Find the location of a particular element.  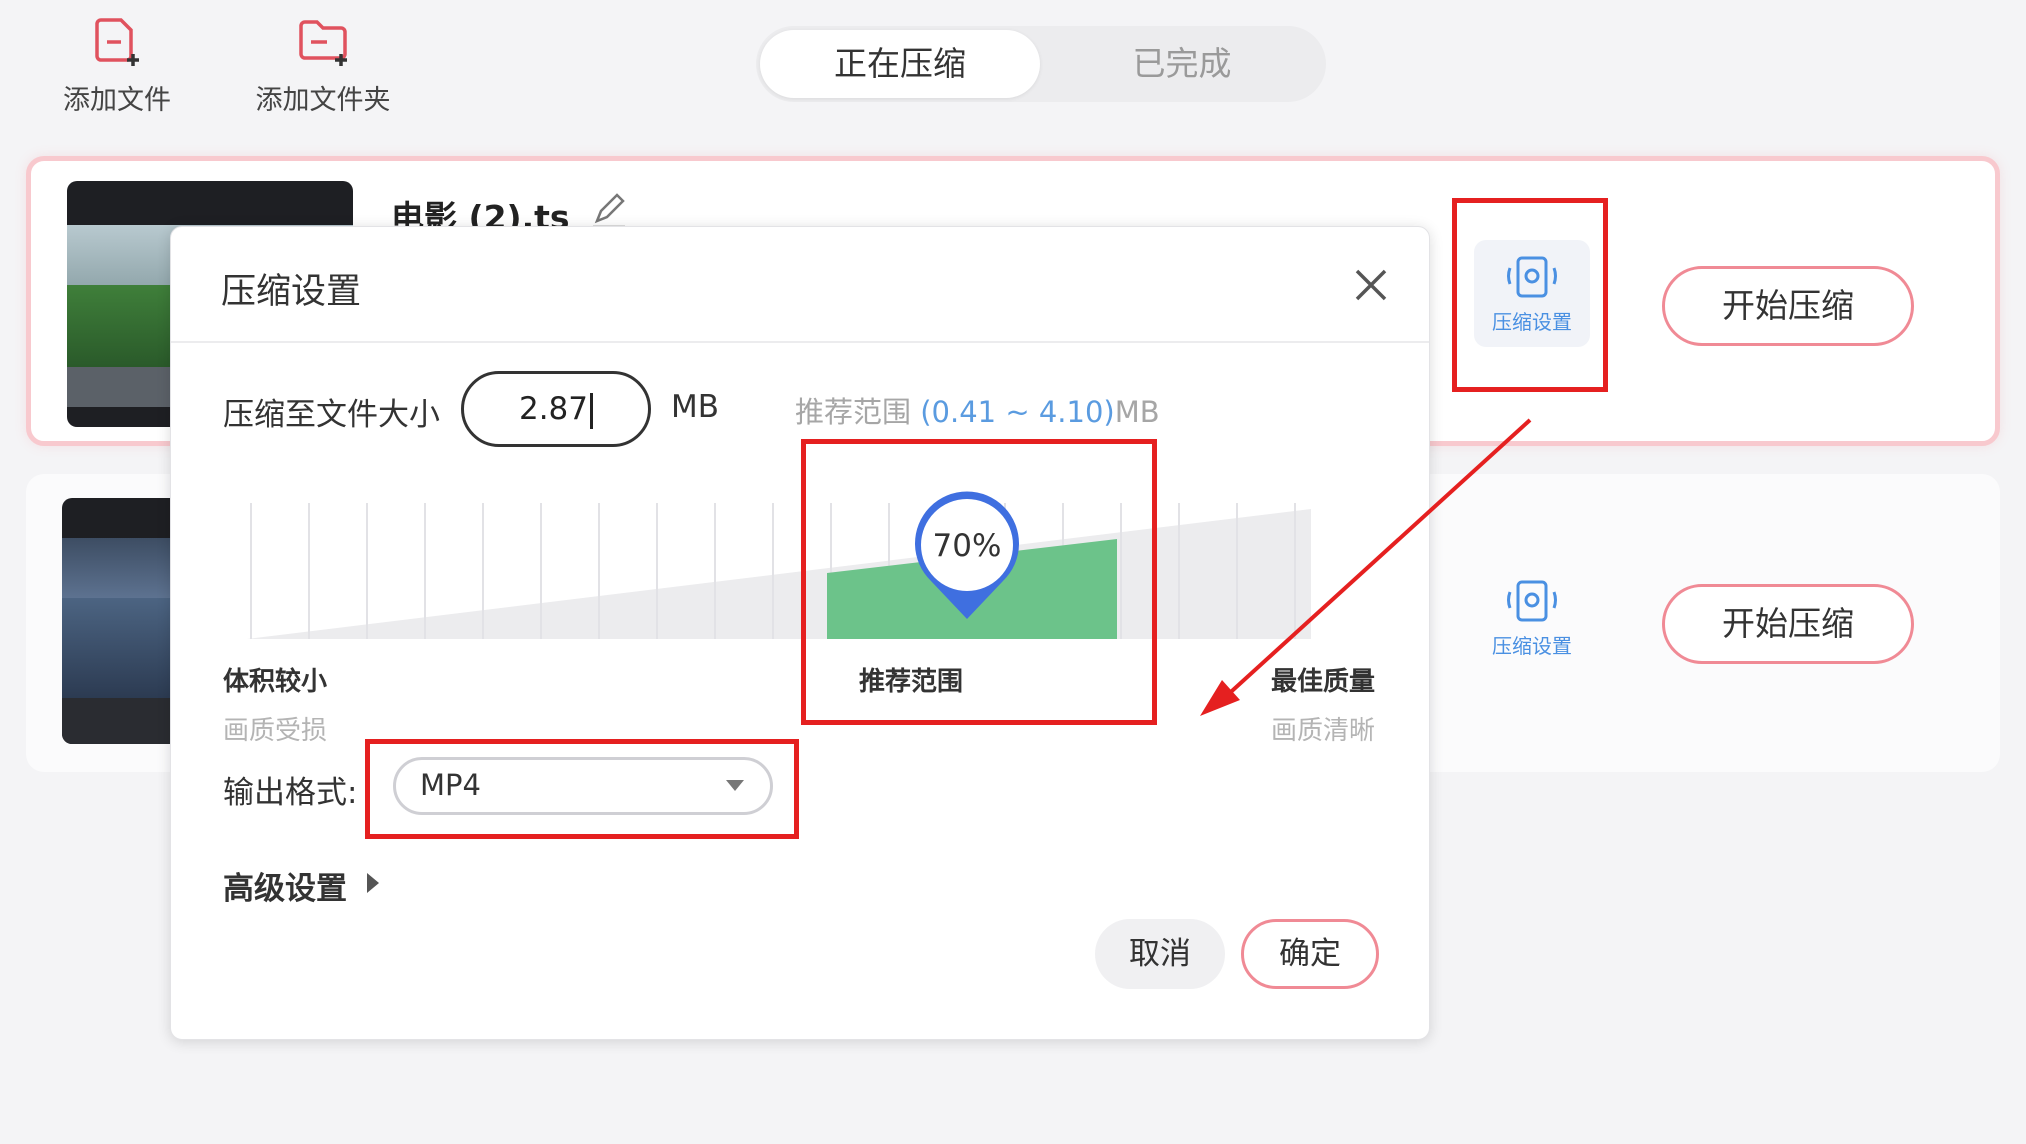

compress-settings-icon is located at coordinates (1532, 601).